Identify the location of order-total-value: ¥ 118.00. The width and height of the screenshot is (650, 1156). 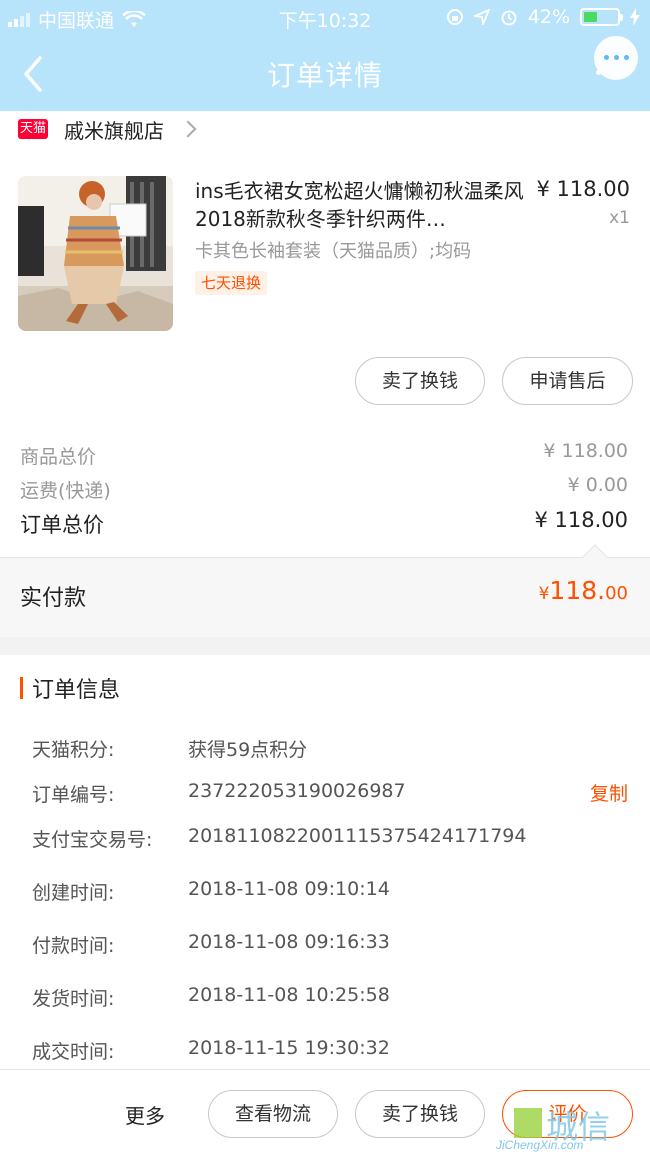
(581, 520).